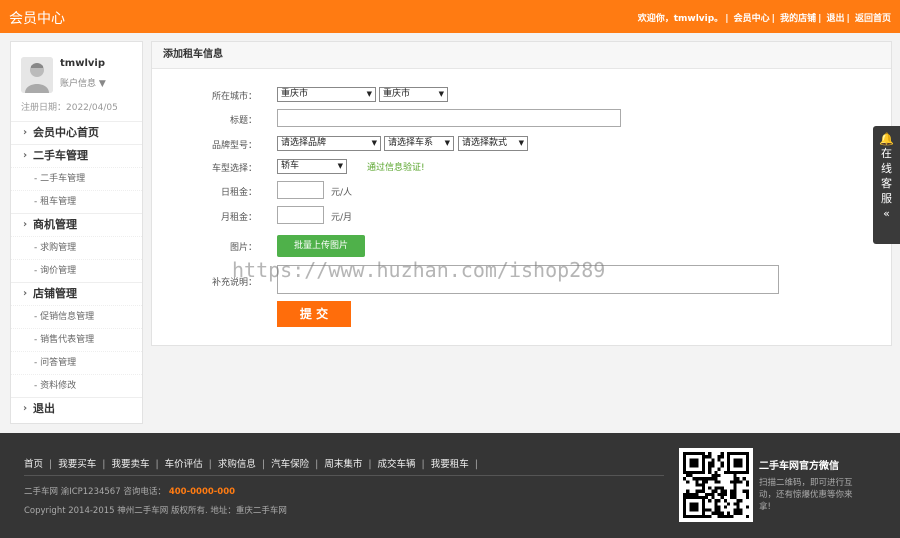 The width and height of the screenshot is (900, 538). Describe the element at coordinates (67, 340) in the screenshot. I see `sidebar-item-label: 销售代表管理` at that location.